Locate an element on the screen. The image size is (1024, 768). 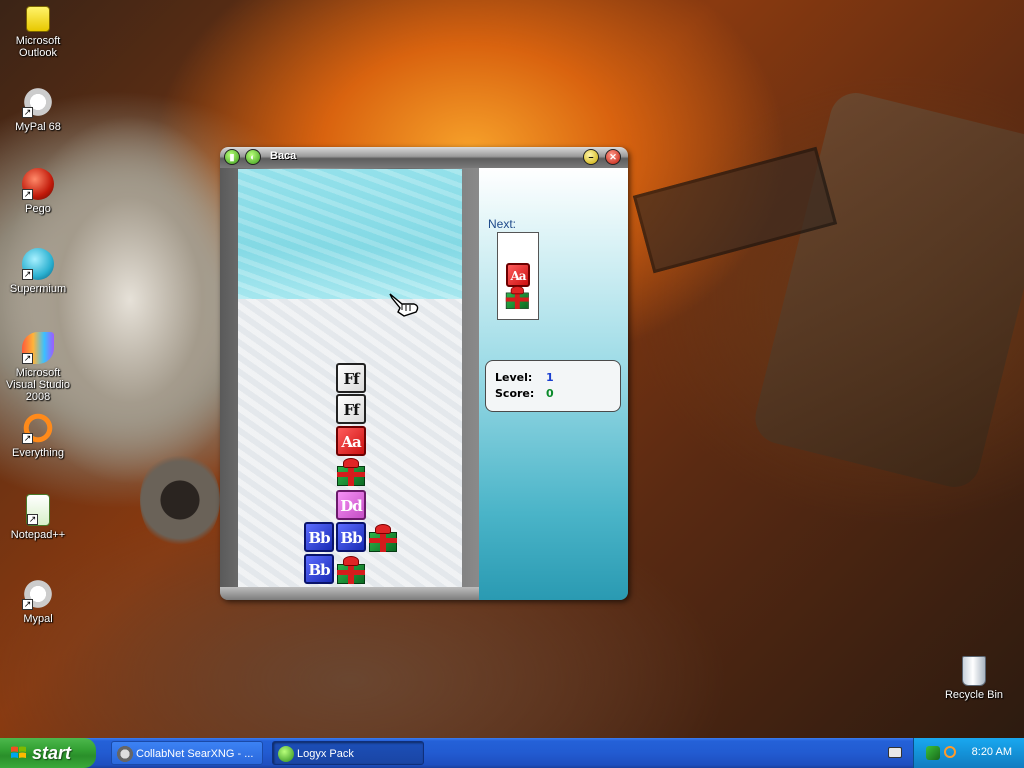
taskbar-item-logyx-pack: Logyx Pack is located at coordinates (348, 753).